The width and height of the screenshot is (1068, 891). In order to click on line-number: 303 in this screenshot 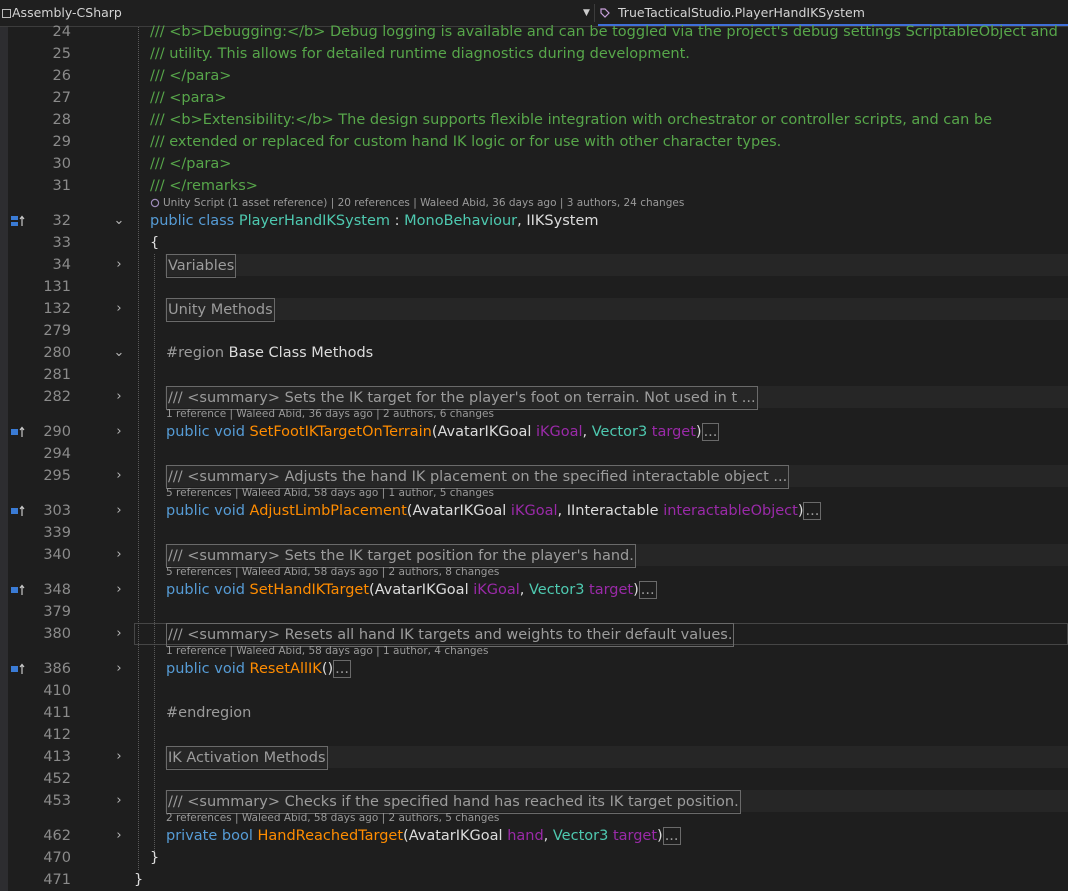, I will do `click(57, 511)`.